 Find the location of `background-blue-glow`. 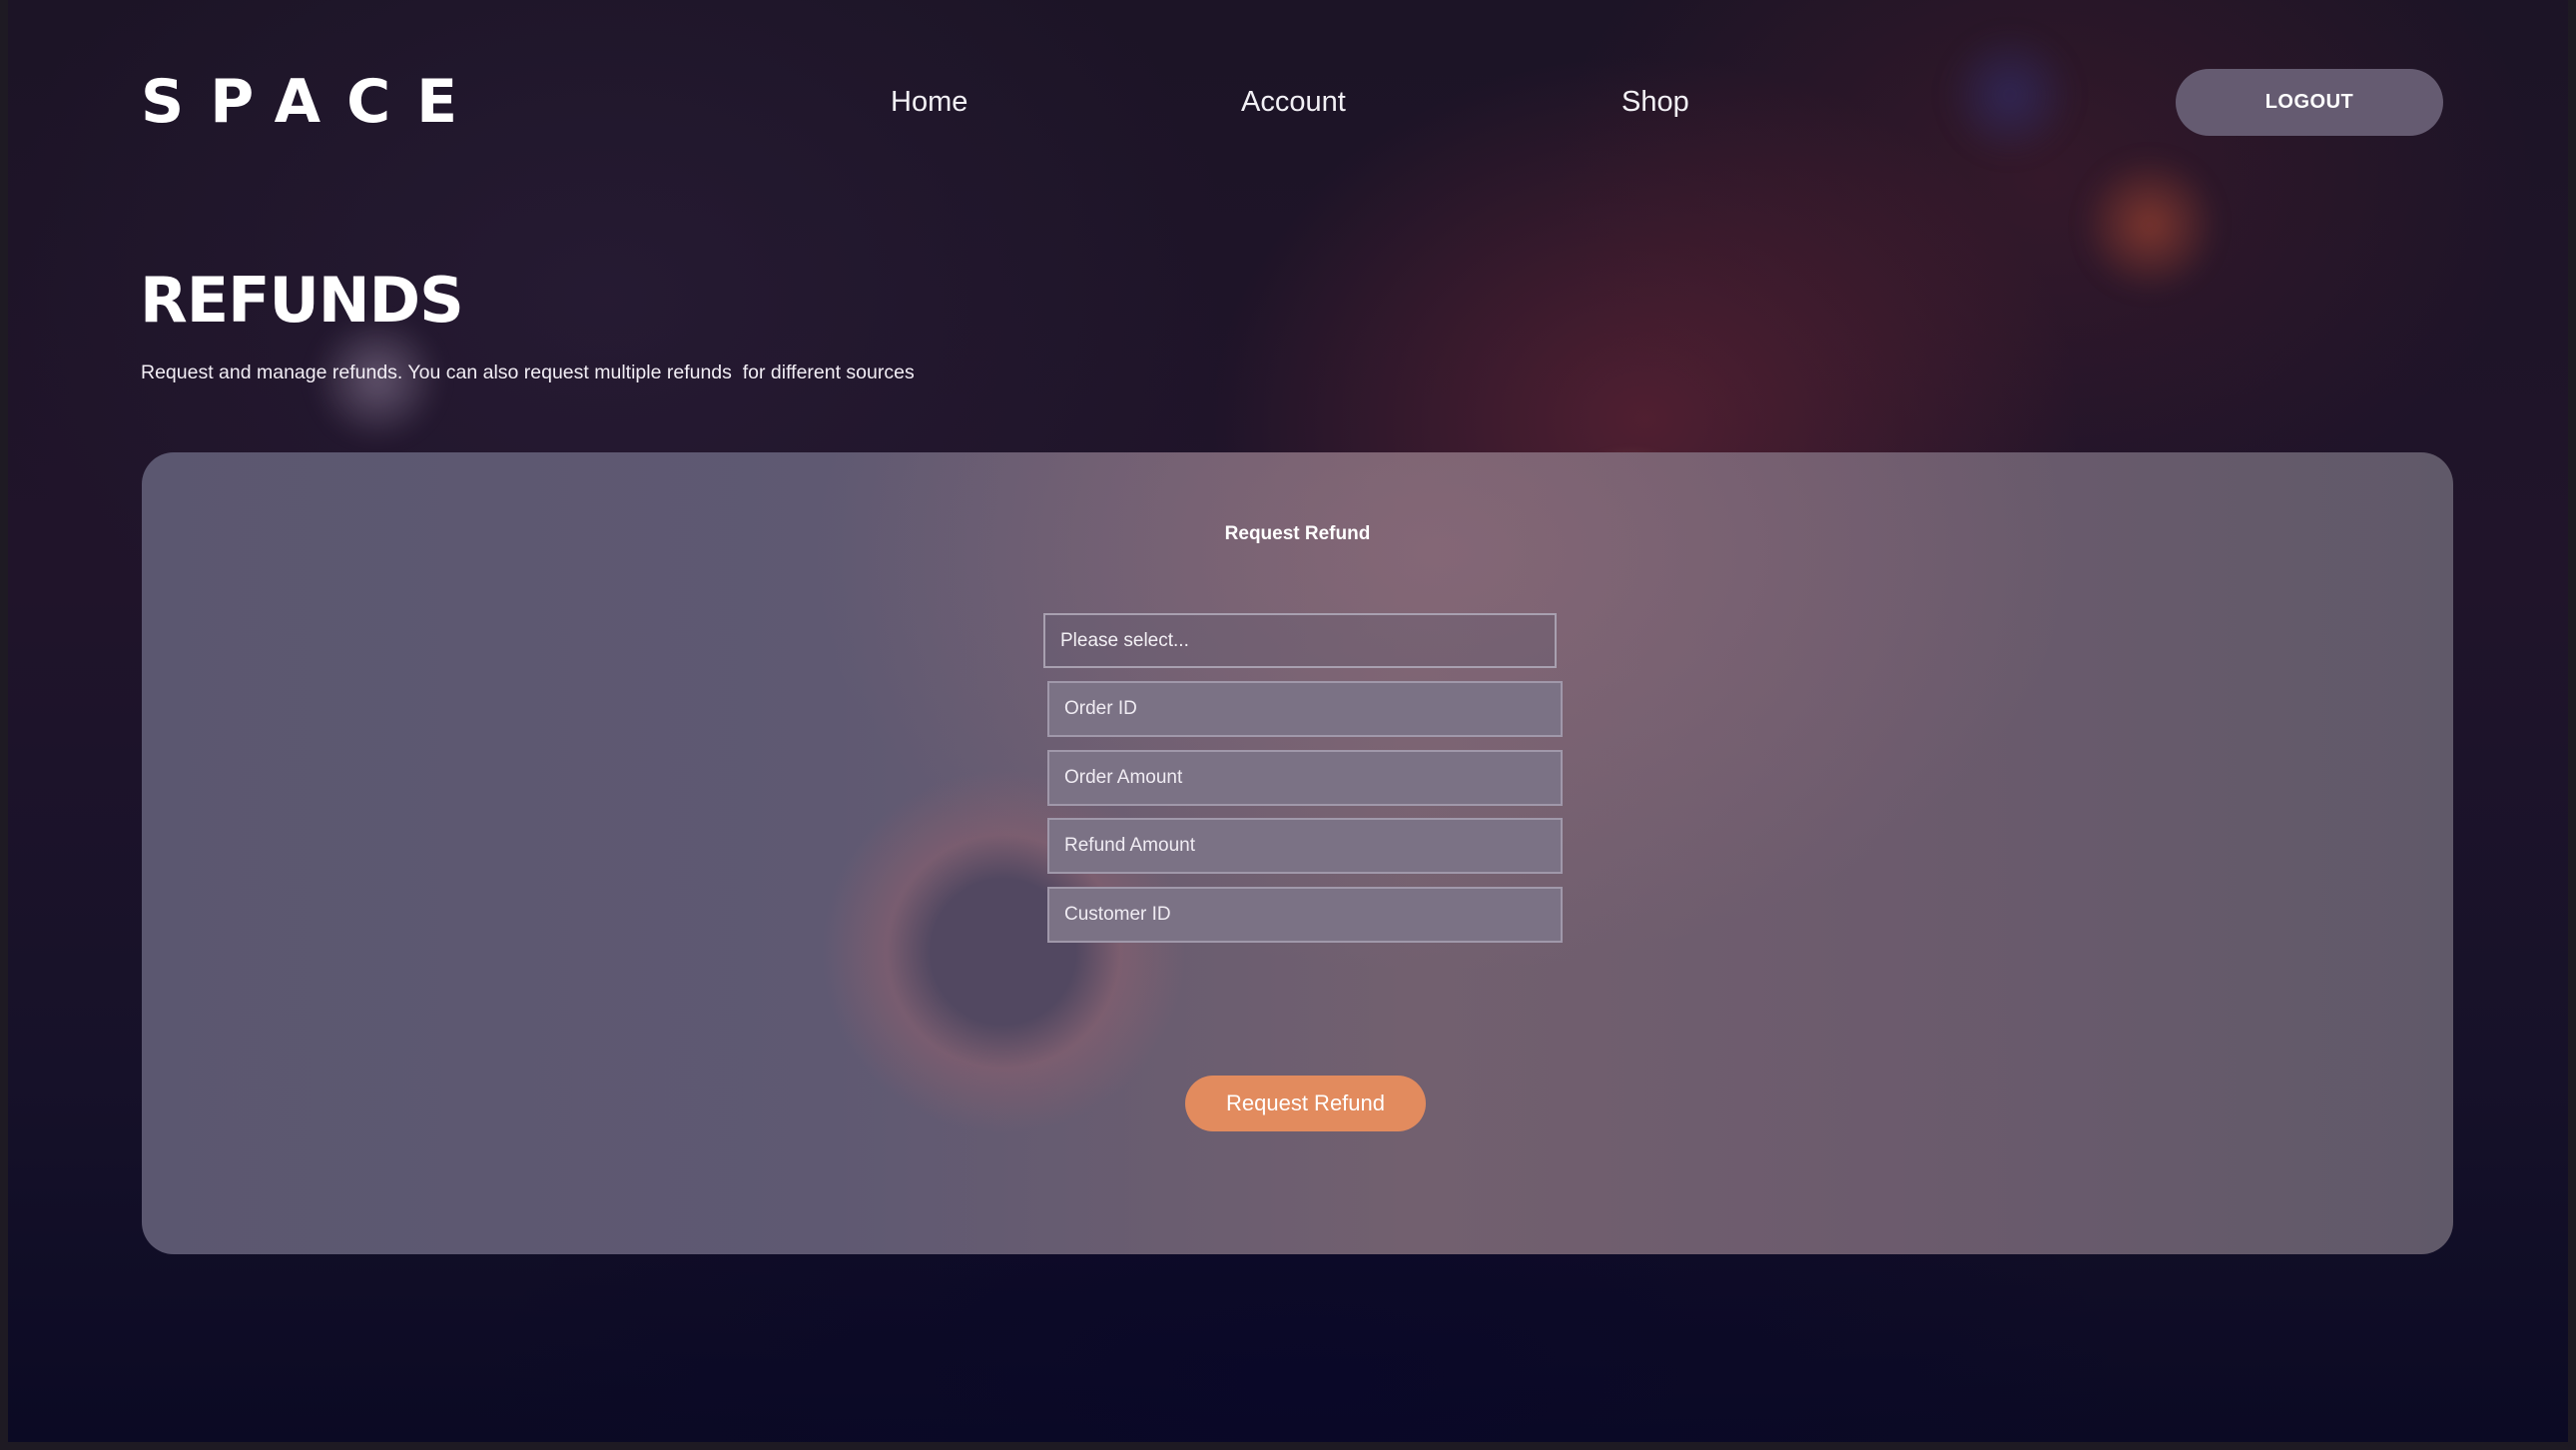

background-blue-glow is located at coordinates (2010, 95).